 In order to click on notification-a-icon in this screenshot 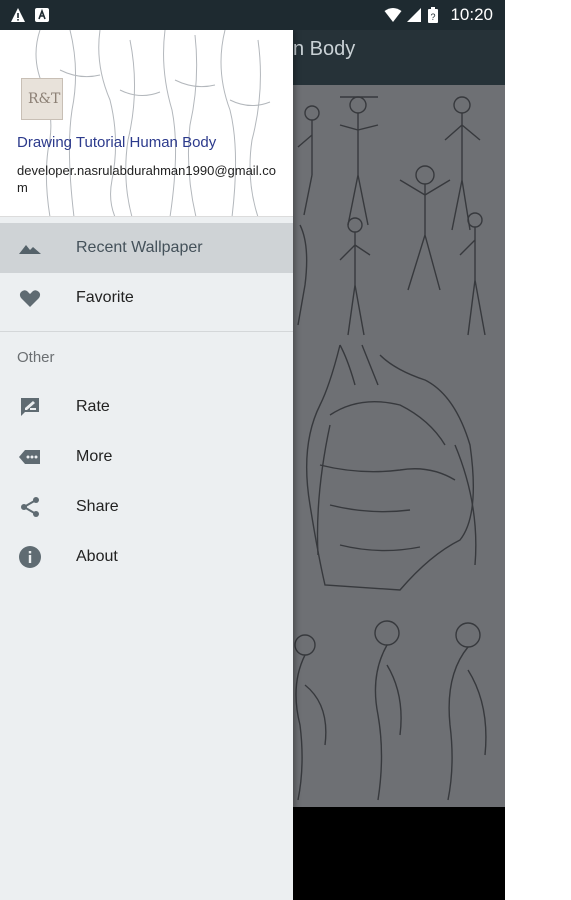, I will do `click(42, 15)`.